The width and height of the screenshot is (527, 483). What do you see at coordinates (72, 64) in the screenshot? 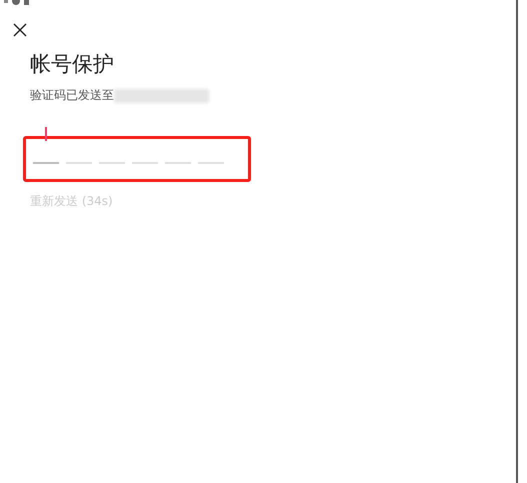
I see `page-title: 帐号保护` at bounding box center [72, 64].